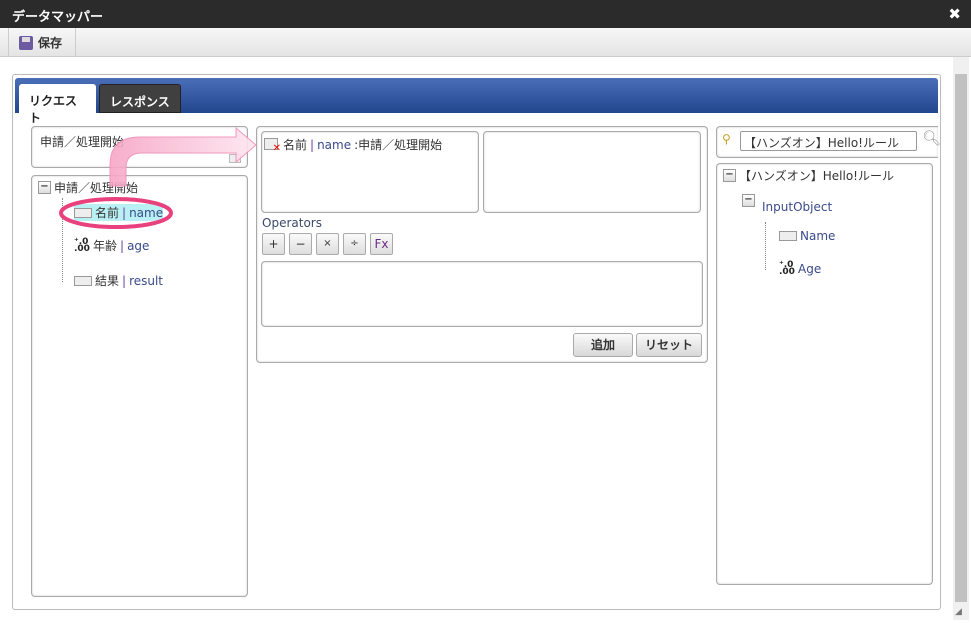  What do you see at coordinates (818, 236) in the screenshot?
I see `item-name: Name` at bounding box center [818, 236].